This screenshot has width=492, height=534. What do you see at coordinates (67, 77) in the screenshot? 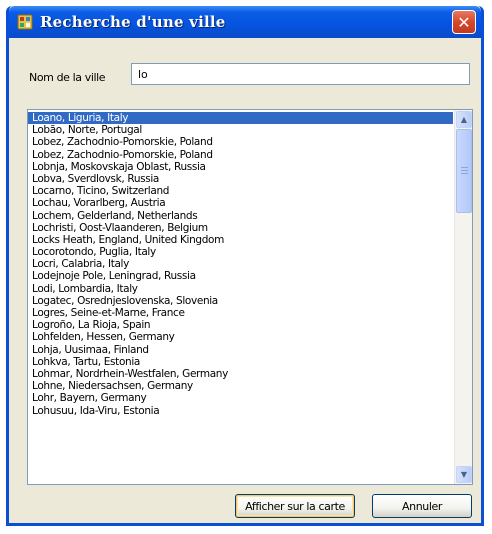
I see `city-name-label: Nom de la ville` at bounding box center [67, 77].